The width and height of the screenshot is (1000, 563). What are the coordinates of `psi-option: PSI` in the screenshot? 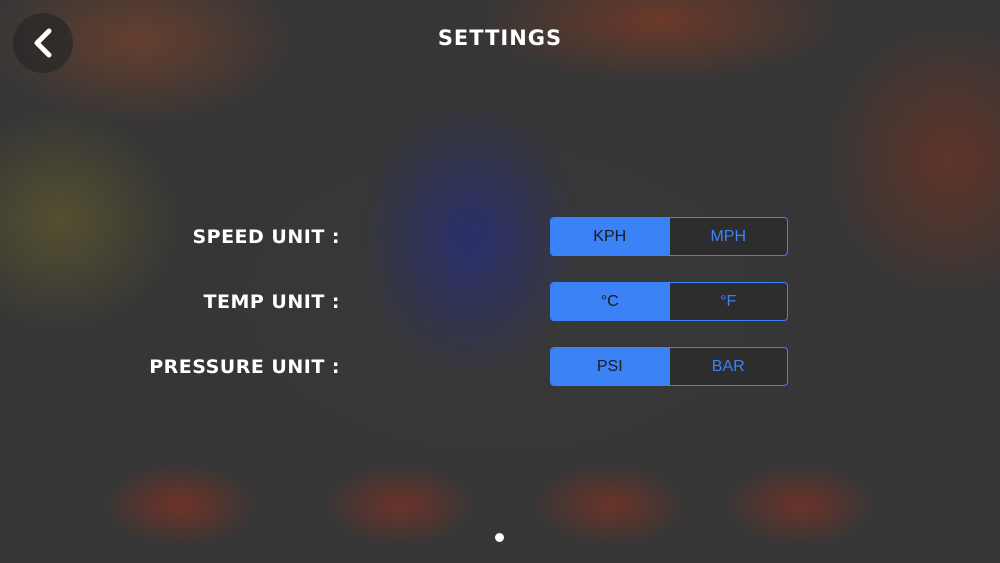 It's located at (610, 366).